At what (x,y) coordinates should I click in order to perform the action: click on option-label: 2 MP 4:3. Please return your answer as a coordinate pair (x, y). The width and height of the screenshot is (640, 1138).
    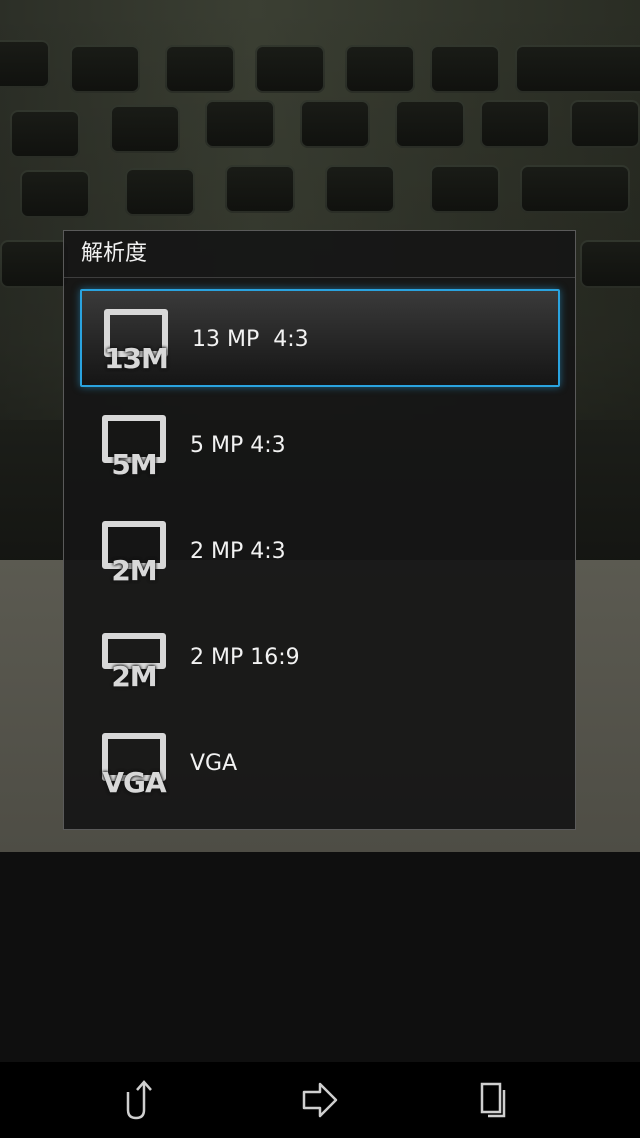
    Looking at the image, I should click on (238, 551).